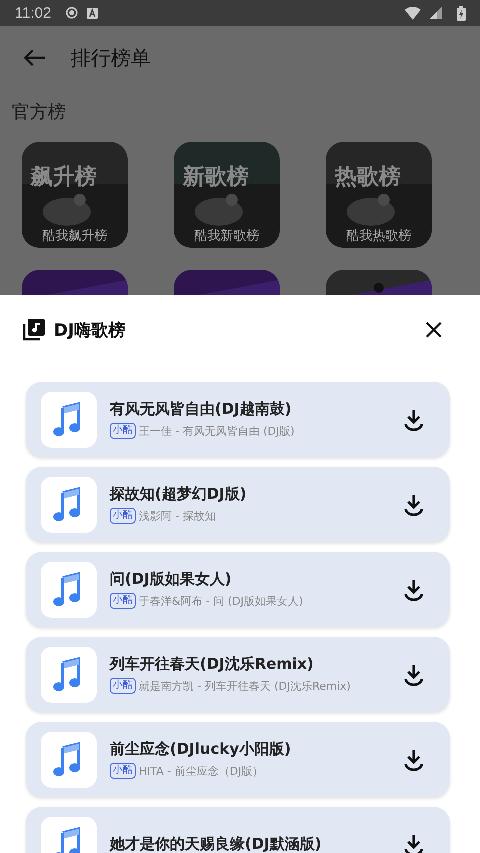 The image size is (480, 853). I want to click on song-title: 列车开往春天(DJ沈乐Remix), so click(212, 664).